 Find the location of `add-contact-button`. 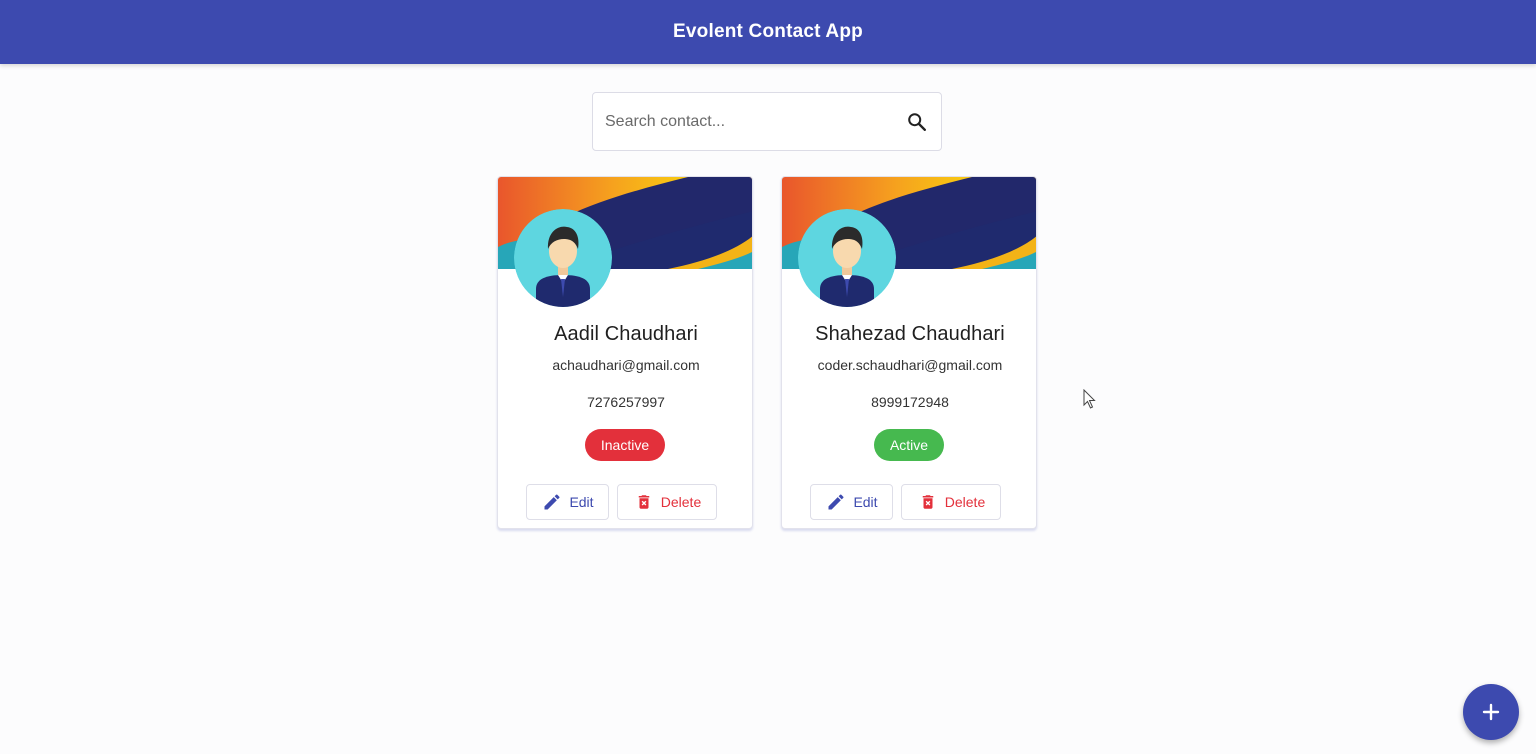

add-contact-button is located at coordinates (1491, 712).